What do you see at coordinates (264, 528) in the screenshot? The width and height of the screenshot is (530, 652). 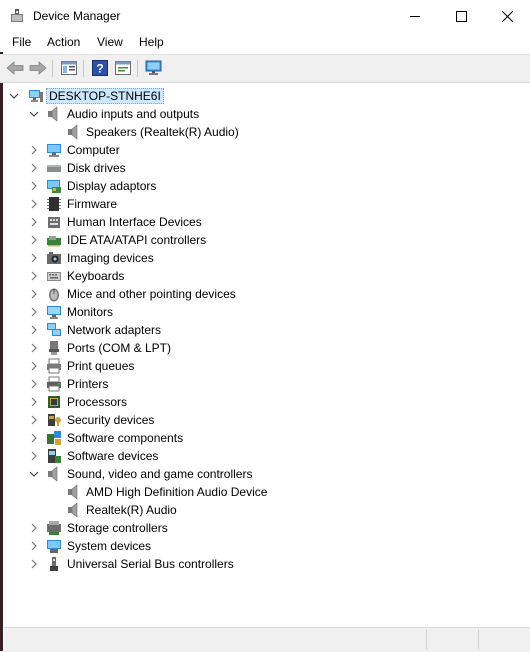 I see `tree-category-item: Storage controllers` at bounding box center [264, 528].